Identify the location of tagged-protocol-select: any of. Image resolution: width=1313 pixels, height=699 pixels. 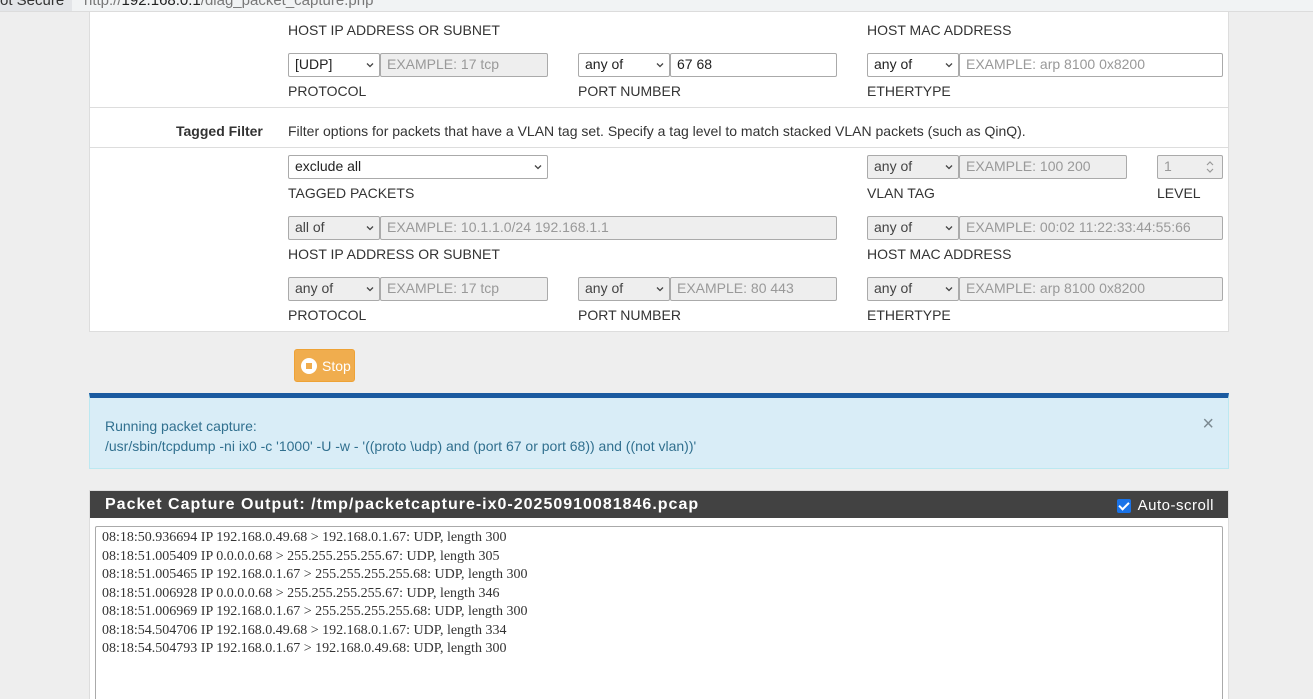
(334, 289).